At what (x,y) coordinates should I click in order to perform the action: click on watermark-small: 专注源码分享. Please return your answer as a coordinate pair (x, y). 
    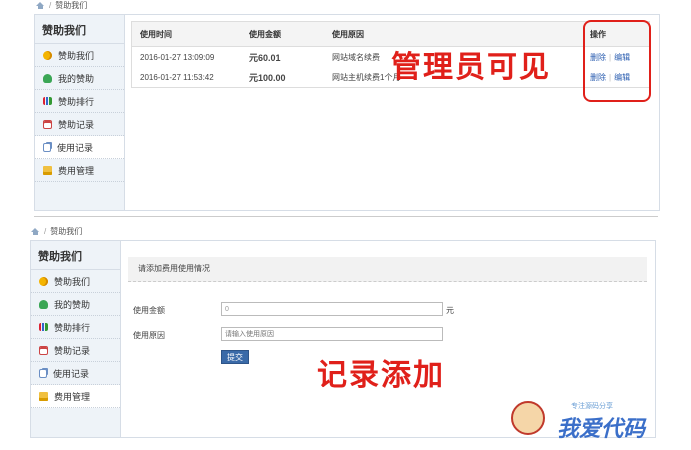
    Looking at the image, I should click on (592, 406).